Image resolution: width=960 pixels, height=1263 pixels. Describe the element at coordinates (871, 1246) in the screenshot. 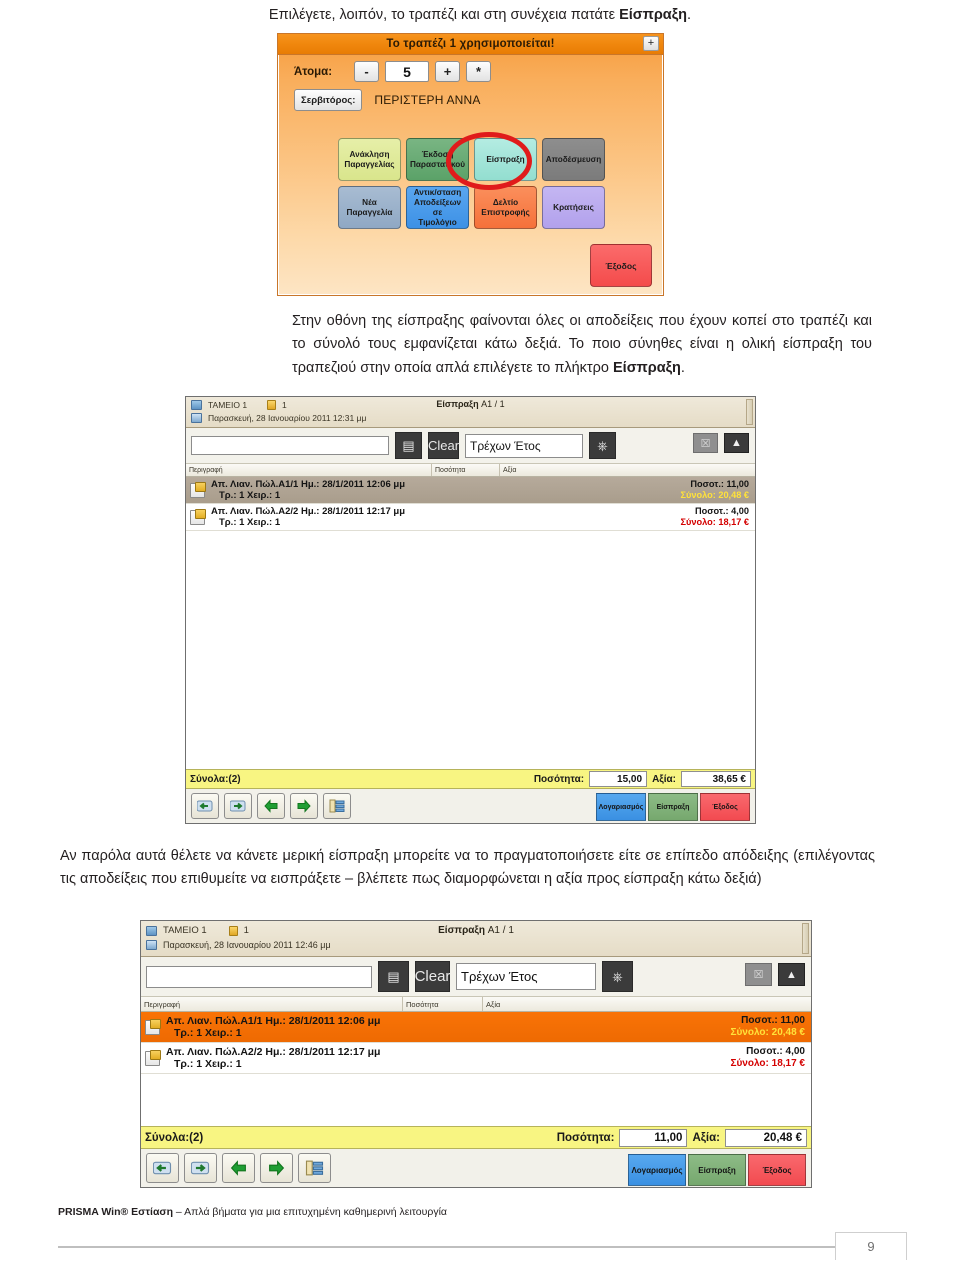

I see `page-number: 9` at that location.